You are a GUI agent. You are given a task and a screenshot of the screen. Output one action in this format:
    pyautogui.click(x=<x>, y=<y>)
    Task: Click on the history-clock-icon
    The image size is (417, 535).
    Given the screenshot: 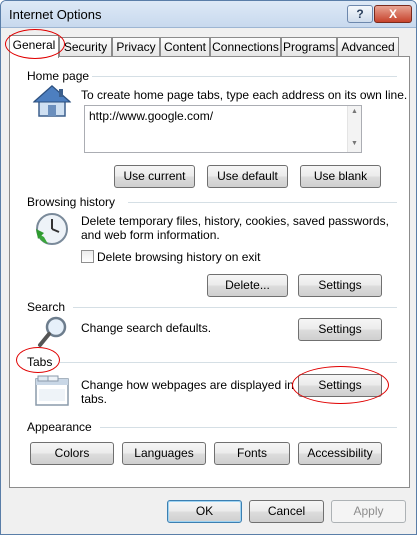 What is the action you would take?
    pyautogui.click(x=52, y=229)
    